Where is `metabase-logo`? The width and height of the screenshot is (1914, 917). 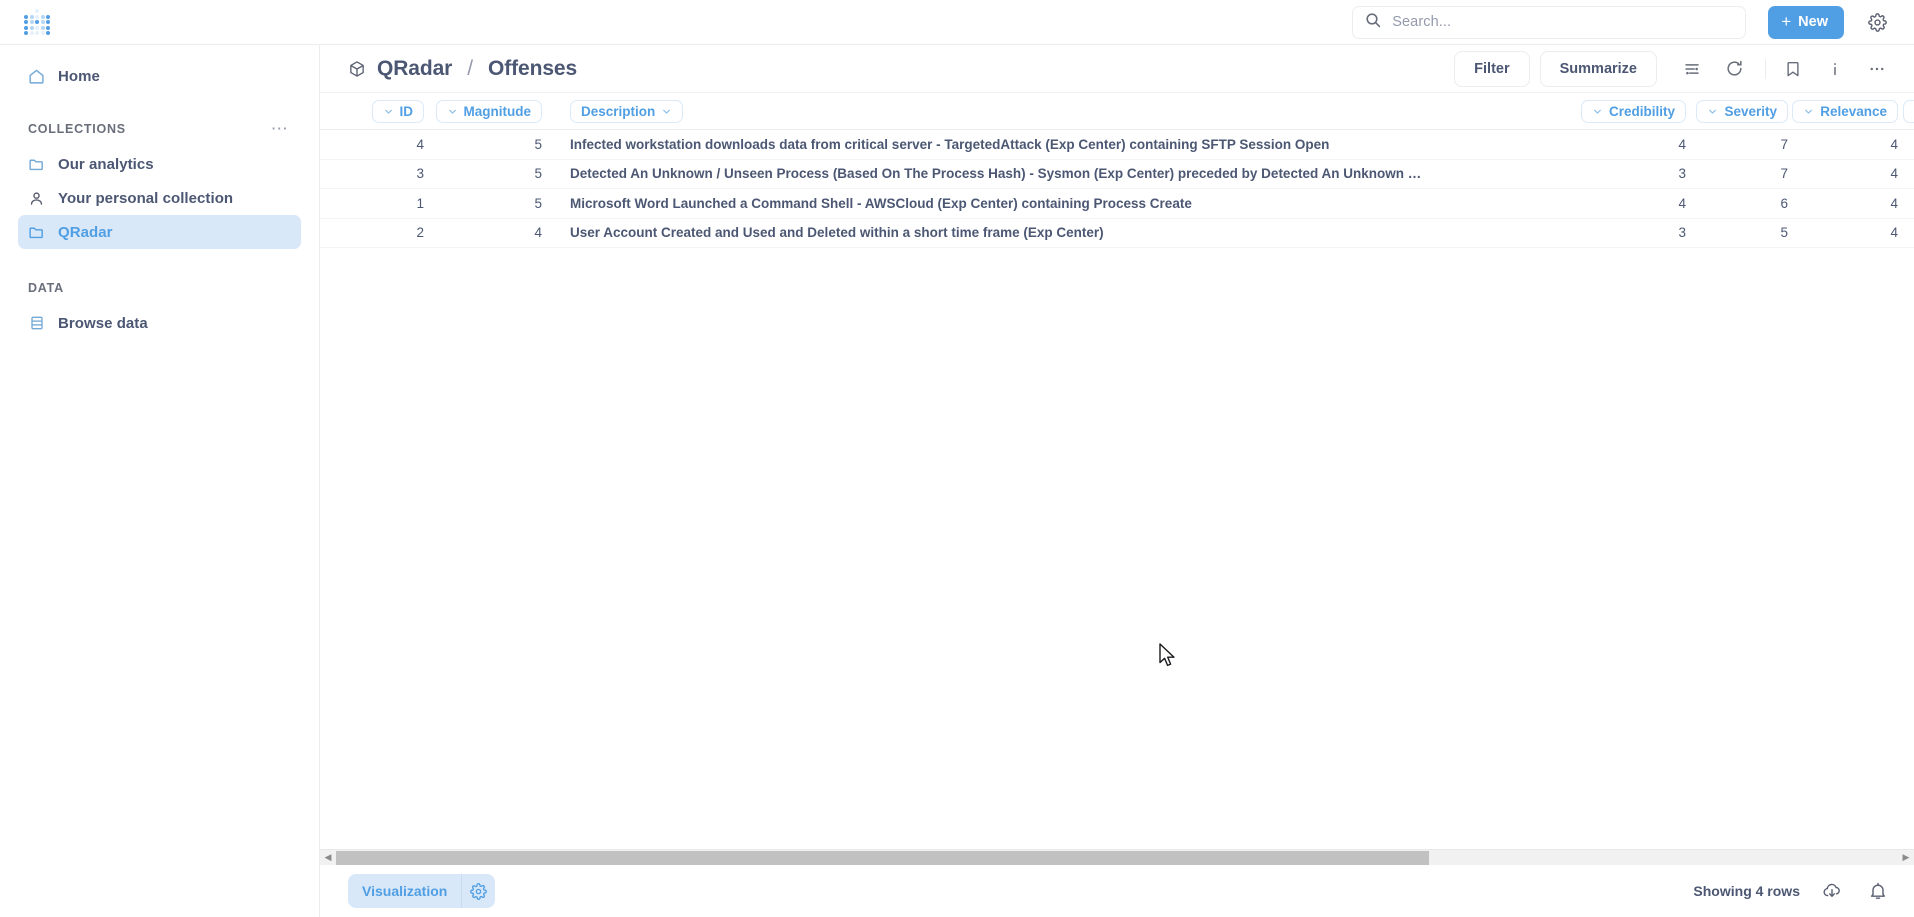 metabase-logo is located at coordinates (37, 22).